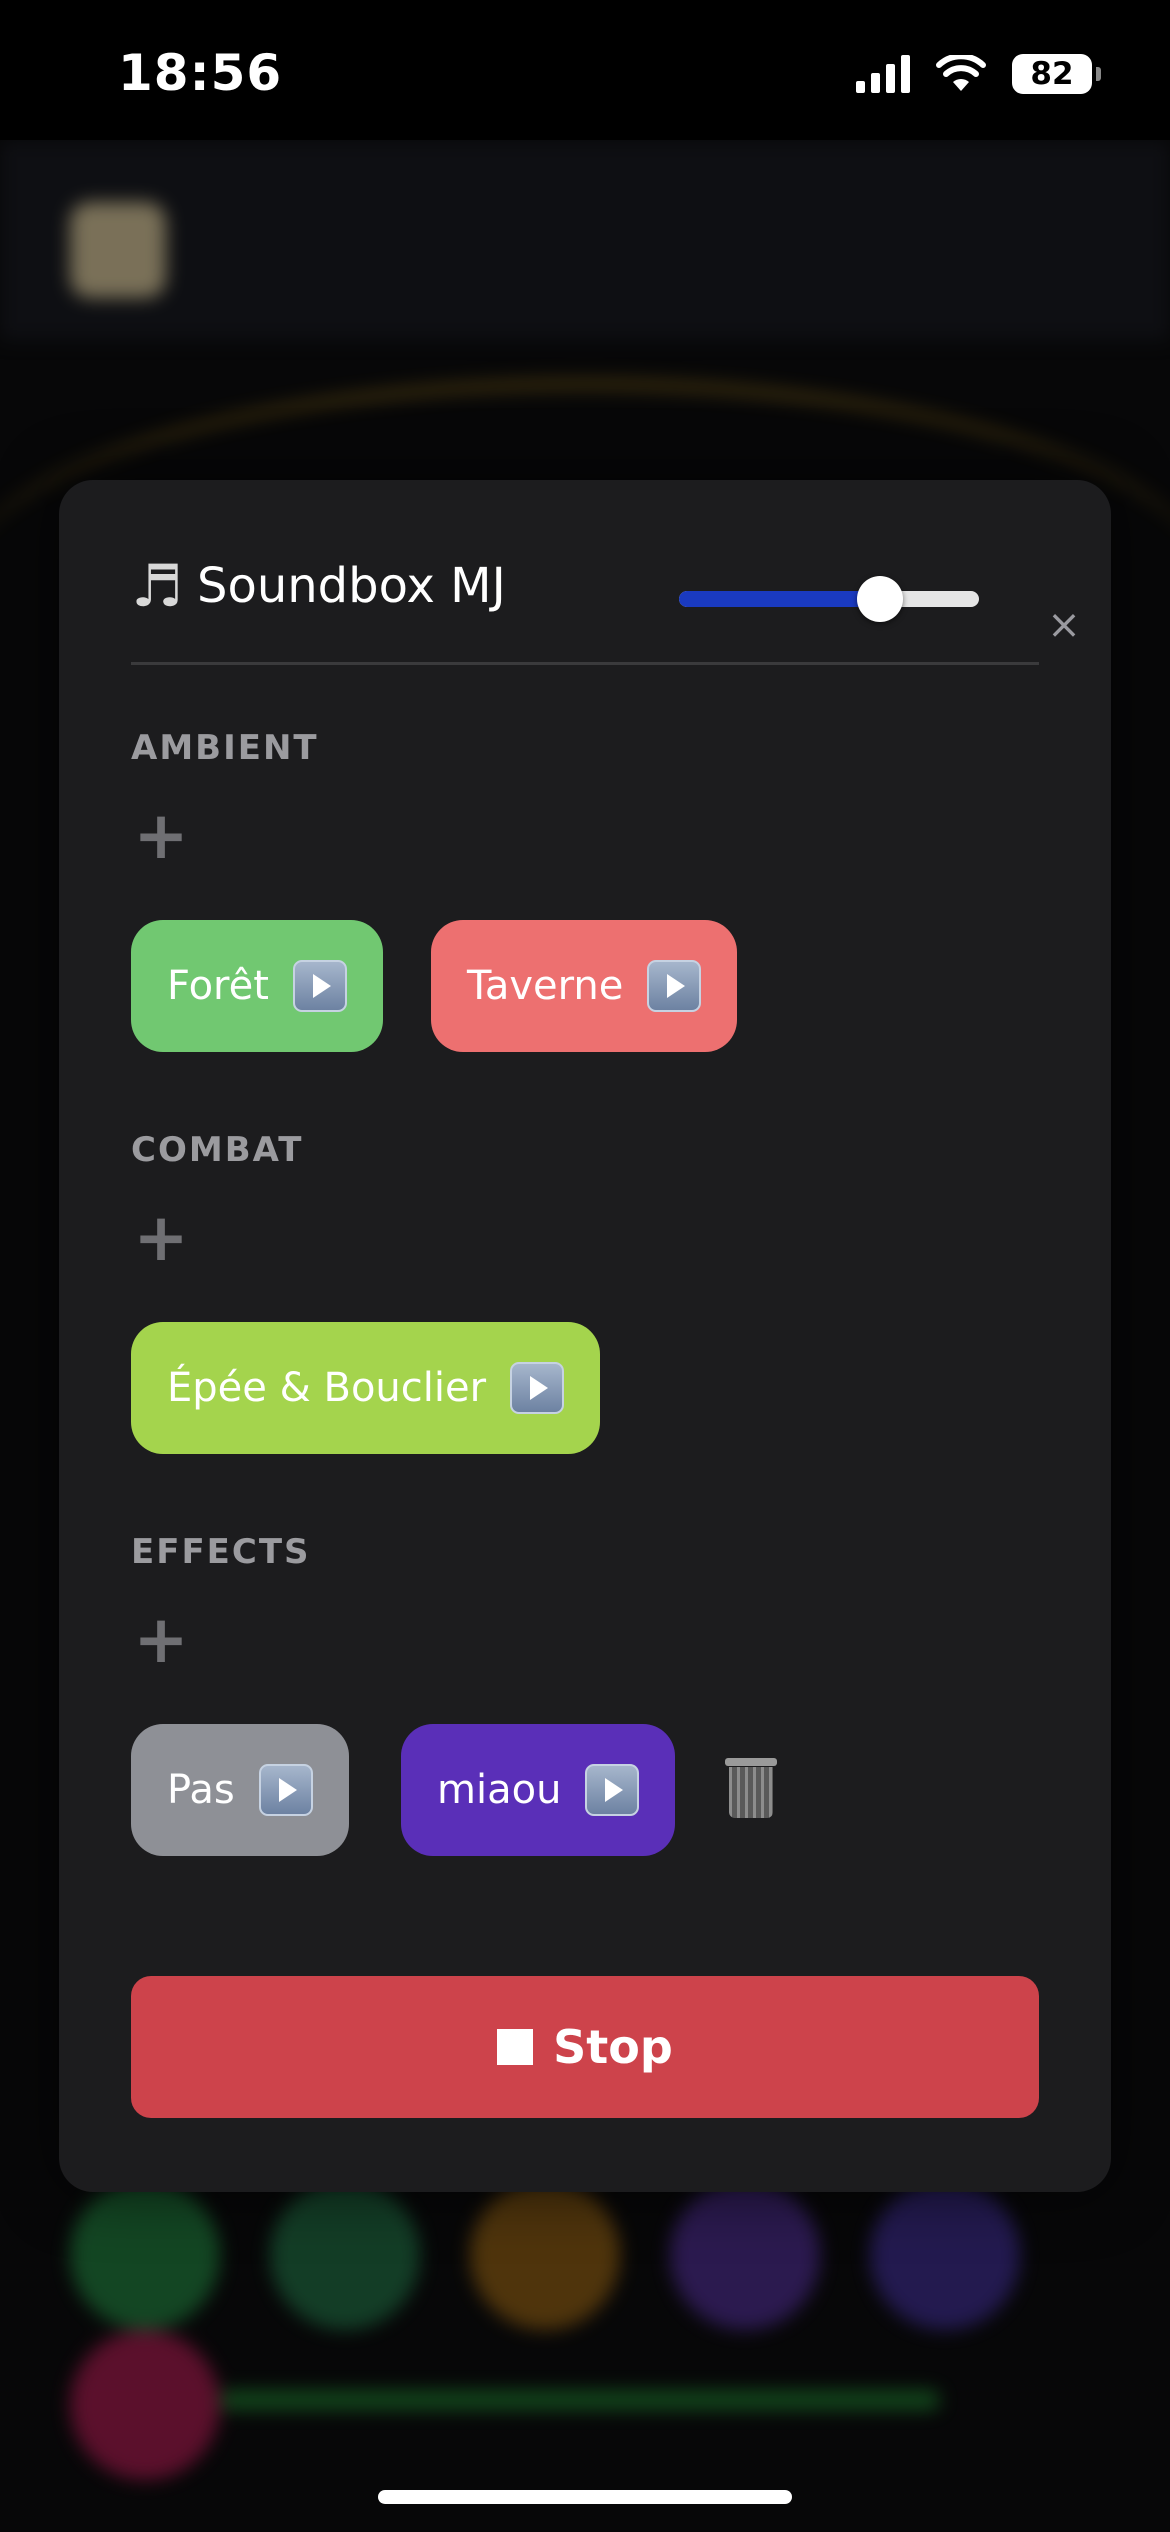  I want to click on sound-button-epee-bouclier: Épée & Bouclier, so click(366, 1388).